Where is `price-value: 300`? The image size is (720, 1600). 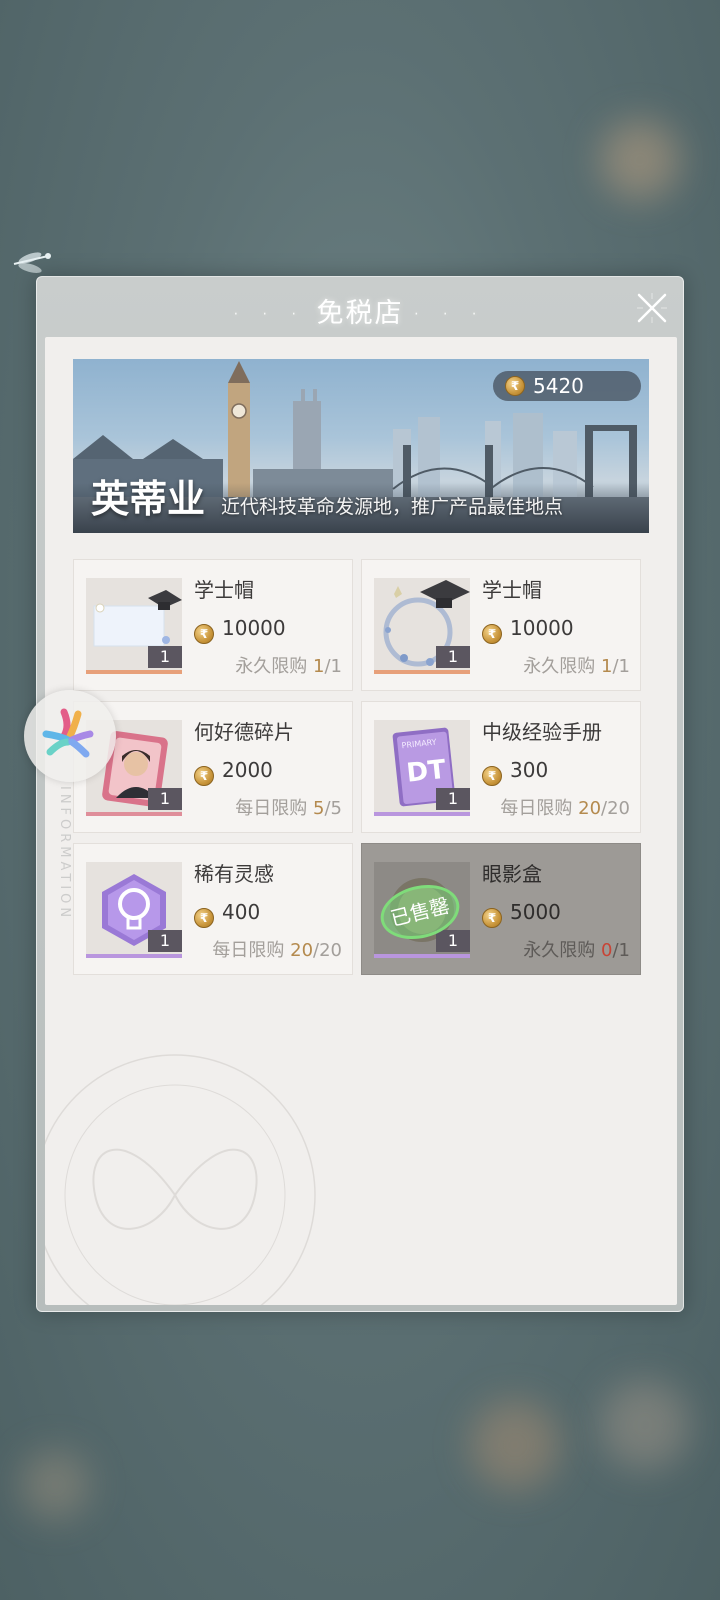 price-value: 300 is located at coordinates (529, 770).